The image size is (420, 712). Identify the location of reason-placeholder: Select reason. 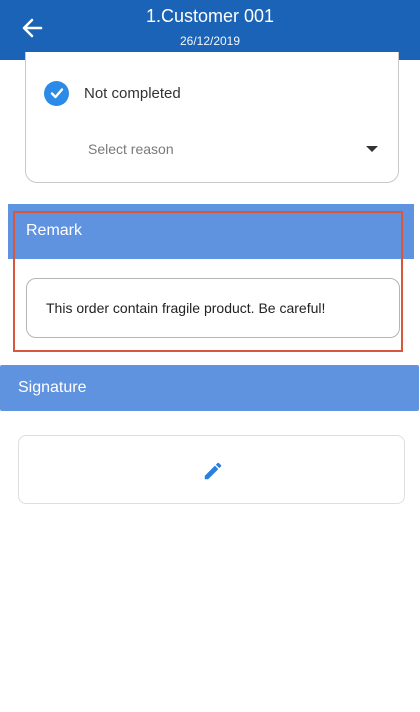
(131, 149).